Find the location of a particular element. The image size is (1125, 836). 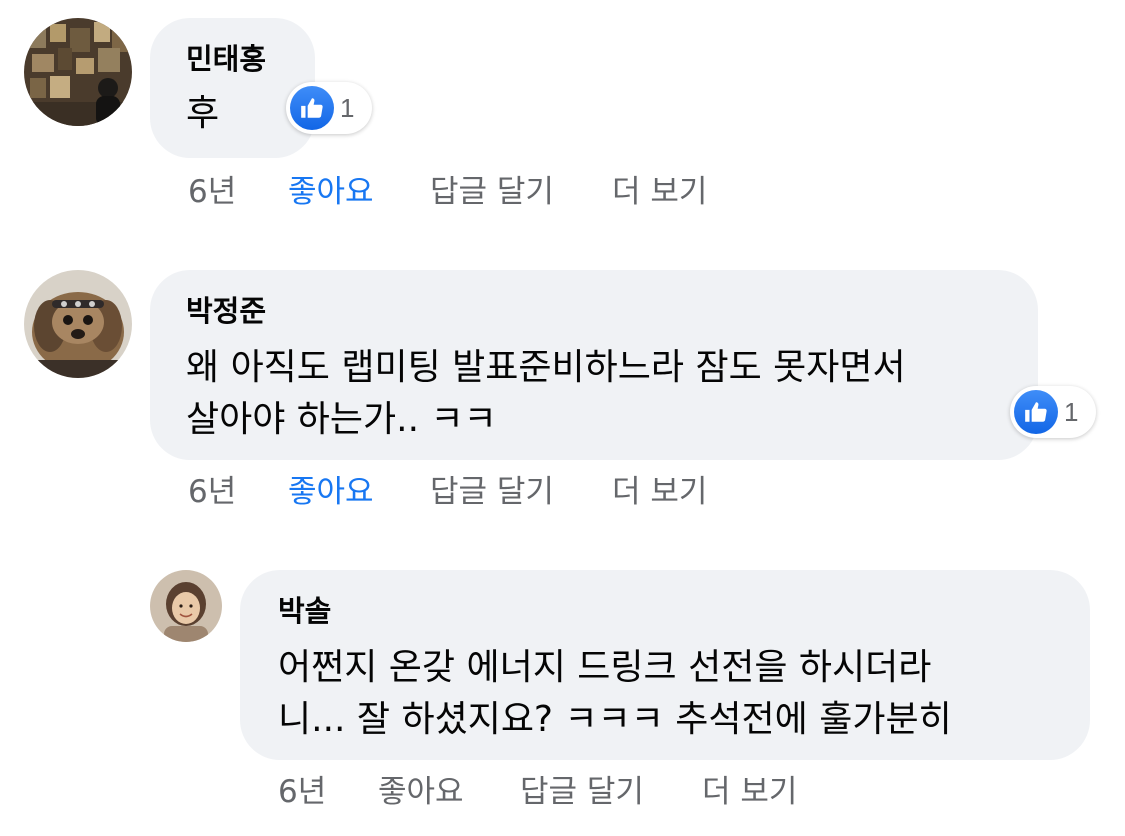

comment-text-line: 어쩐지 온갖 에너지 드링크 선전을 하시더라 is located at coordinates (605, 667).